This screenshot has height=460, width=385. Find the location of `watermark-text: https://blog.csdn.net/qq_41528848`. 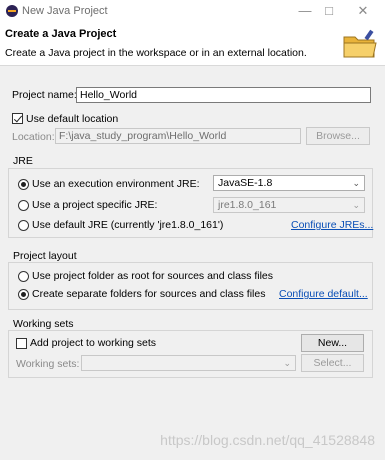

watermark-text: https://blog.csdn.net/qq_41528848 is located at coordinates (267, 440).